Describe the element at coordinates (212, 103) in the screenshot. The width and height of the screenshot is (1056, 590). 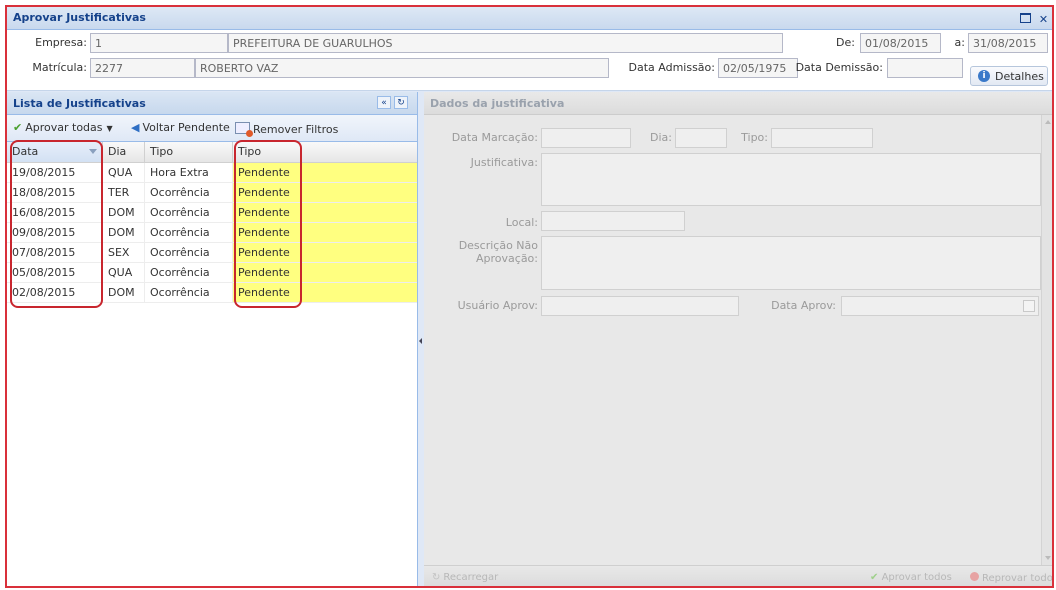
I see `list-panel-header: Lista de Justificativas « ↻` at that location.